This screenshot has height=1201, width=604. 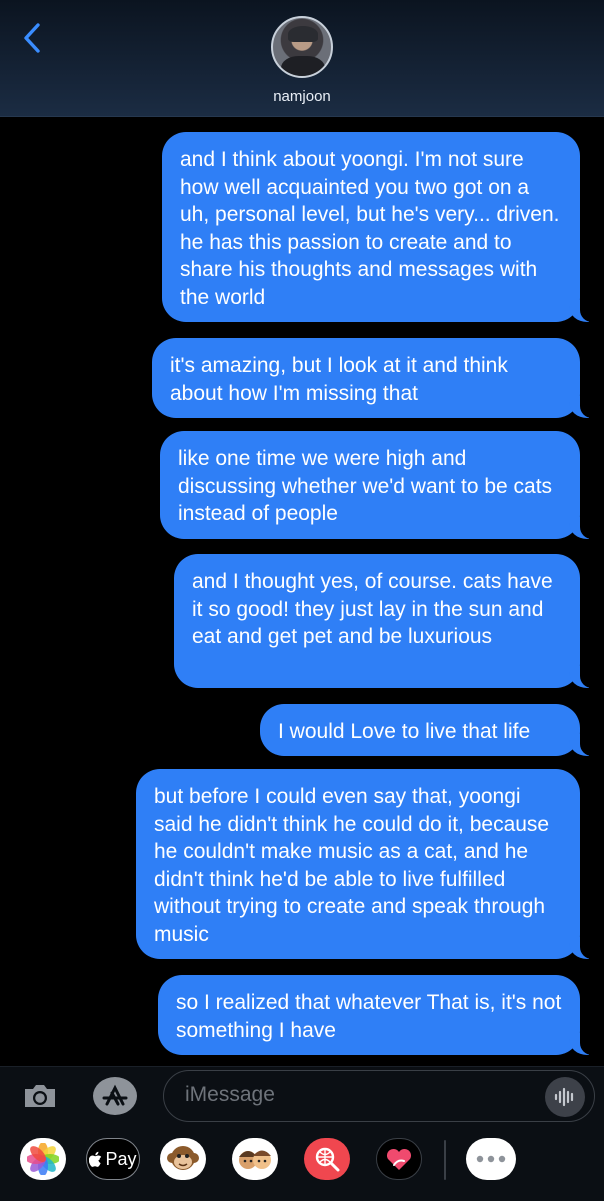 I want to click on camera-button, so click(x=40, y=1096).